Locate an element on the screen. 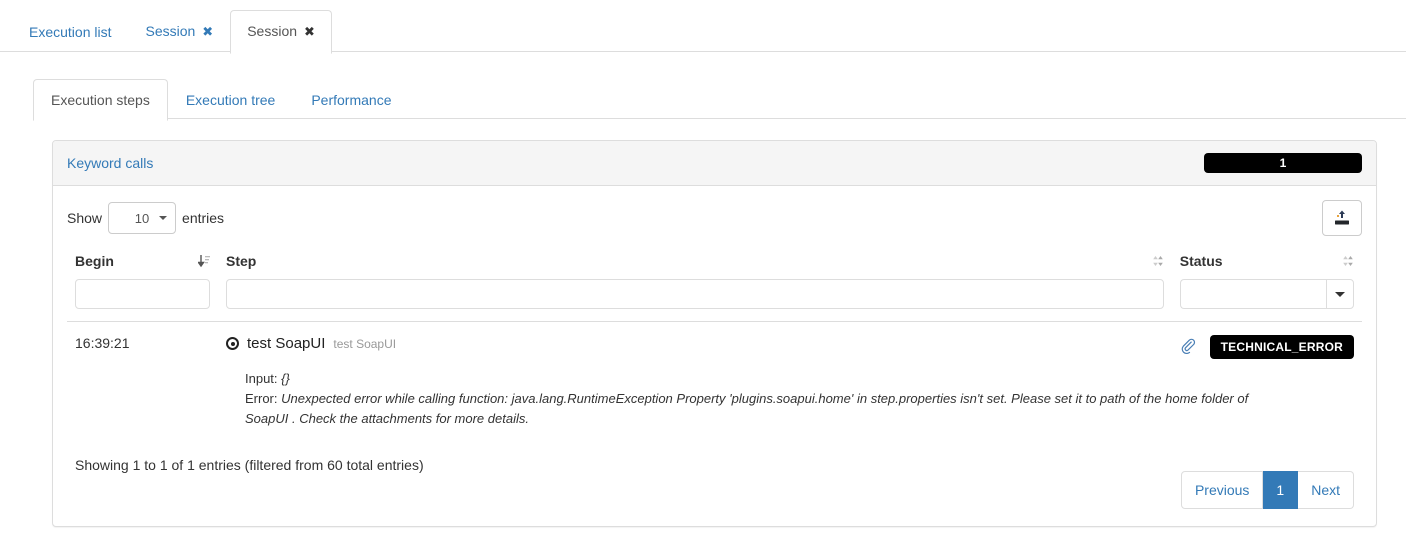 Image resolution: width=1406 pixels, height=540 pixels. column-label-begin: Begin is located at coordinates (94, 261).